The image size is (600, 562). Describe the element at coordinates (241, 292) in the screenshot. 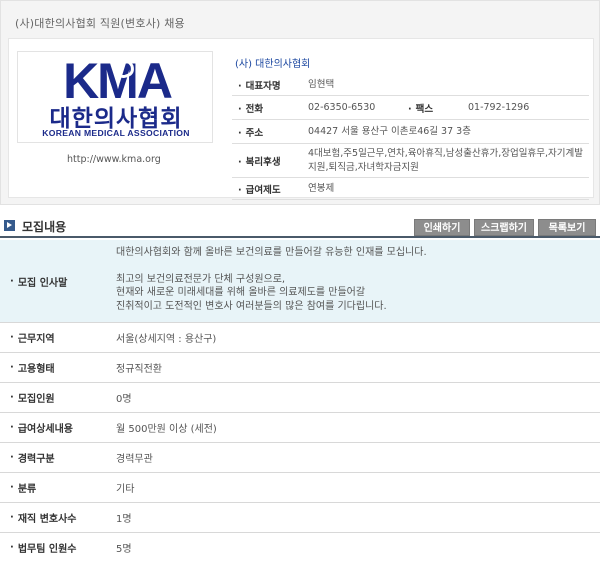

I see `greeting-line: 현재와 새로운 미래세대를 위해 올바른 의료제도를 만들어갈` at that location.